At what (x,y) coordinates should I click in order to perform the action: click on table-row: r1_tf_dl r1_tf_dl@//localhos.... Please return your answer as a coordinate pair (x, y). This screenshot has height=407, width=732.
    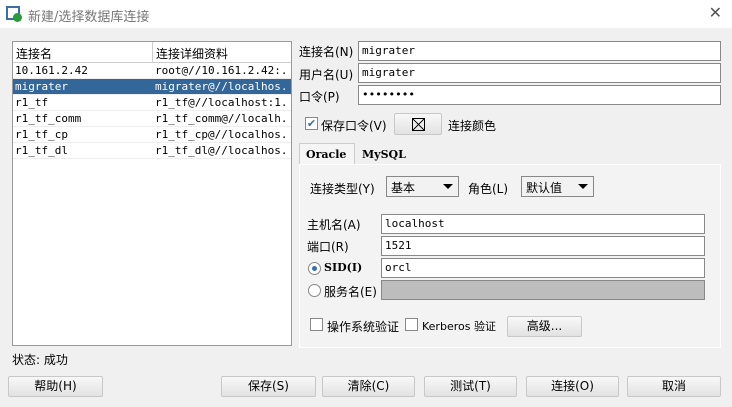
    Looking at the image, I should click on (152, 151).